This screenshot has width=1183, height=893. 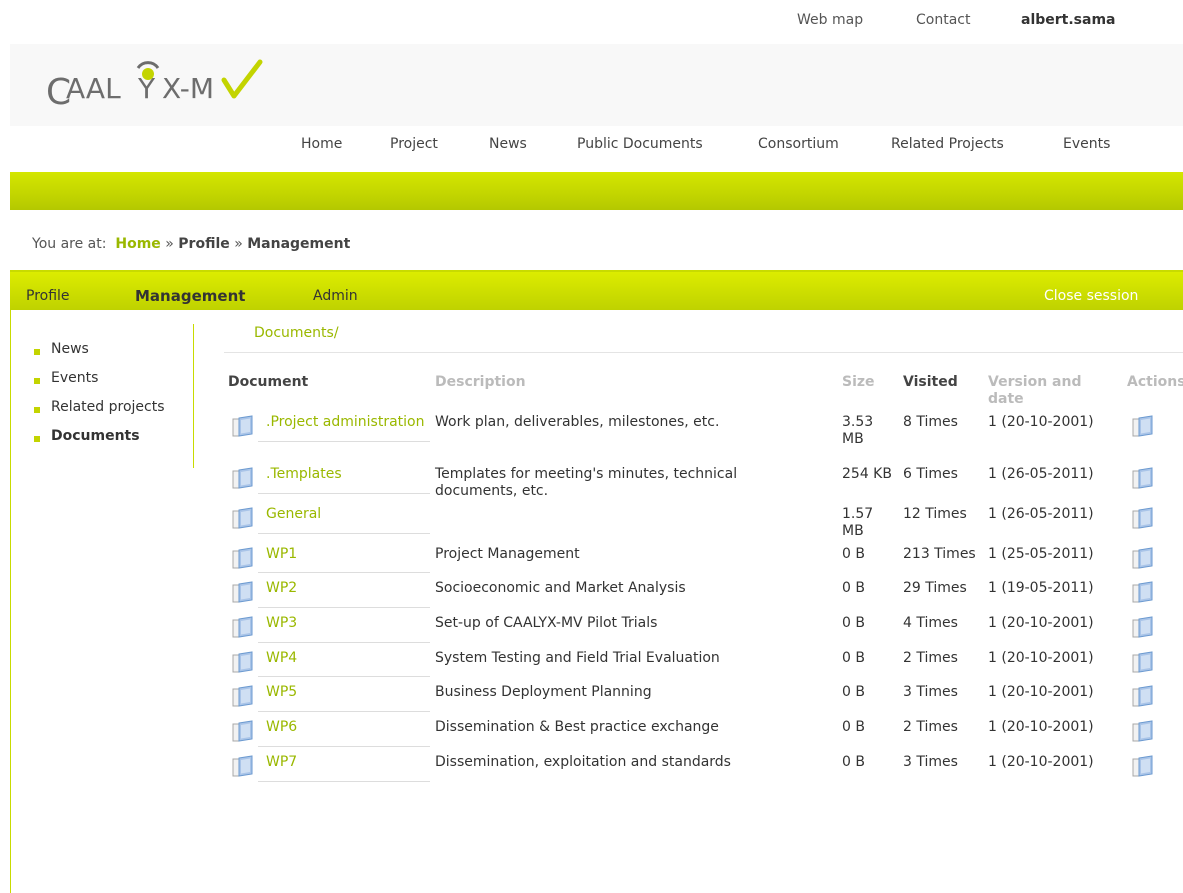 What do you see at coordinates (37, 381) in the screenshot?
I see `bullet-icon` at bounding box center [37, 381].